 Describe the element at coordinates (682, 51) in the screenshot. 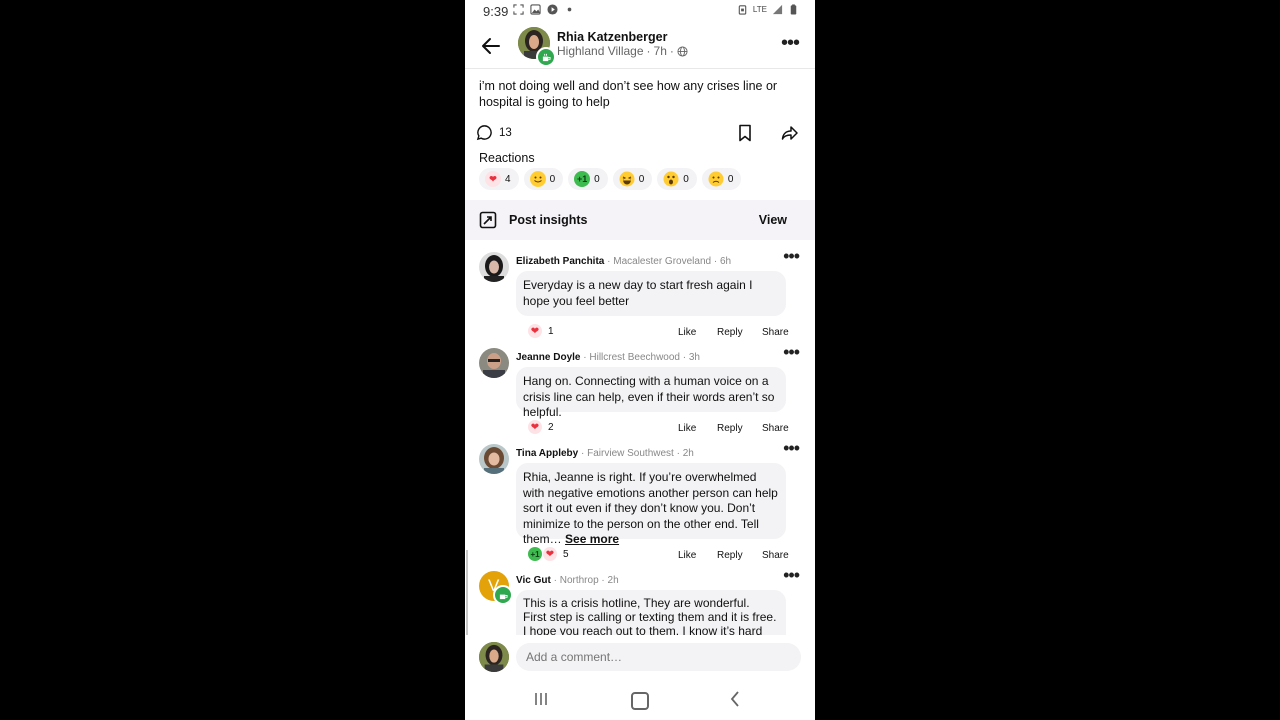

I see `globe-icon` at that location.